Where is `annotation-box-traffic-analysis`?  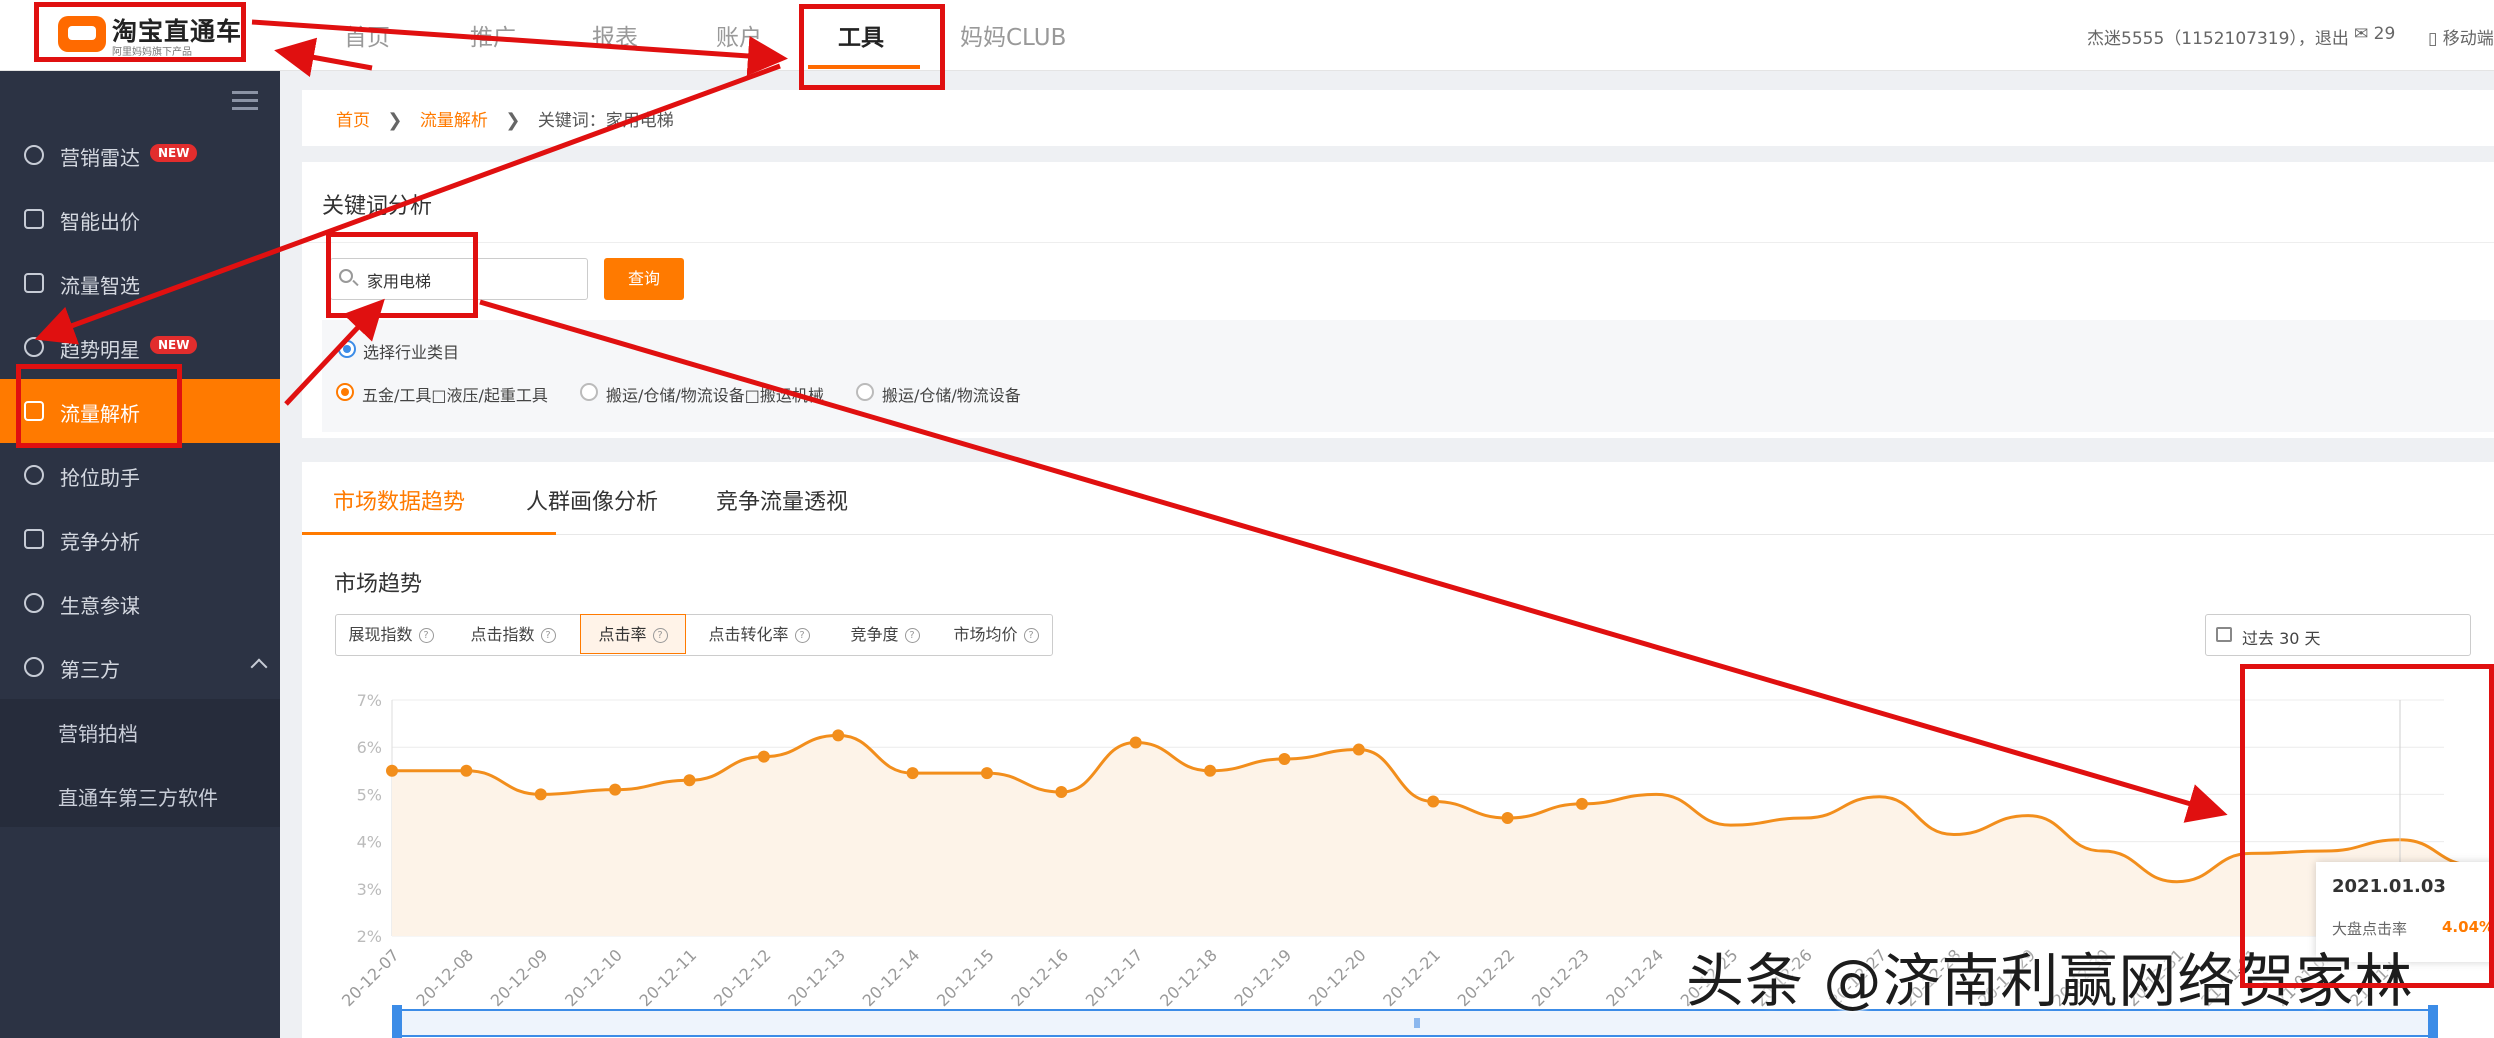 annotation-box-traffic-analysis is located at coordinates (99, 406).